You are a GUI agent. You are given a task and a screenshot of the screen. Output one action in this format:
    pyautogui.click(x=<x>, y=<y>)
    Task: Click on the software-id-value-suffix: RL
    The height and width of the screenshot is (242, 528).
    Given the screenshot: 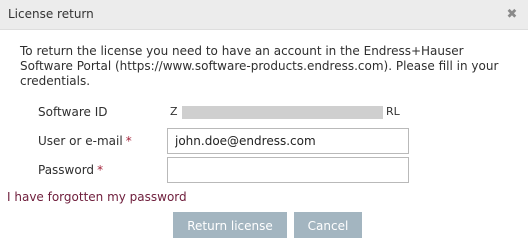 What is the action you would take?
    pyautogui.click(x=393, y=111)
    